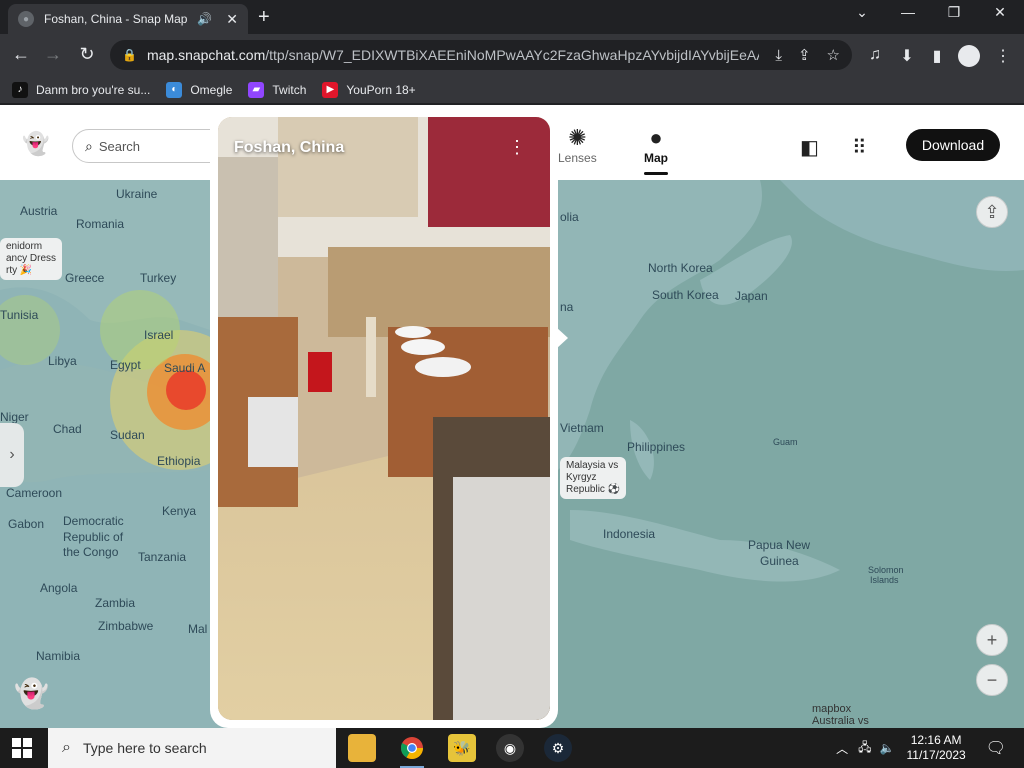 The image size is (1024, 768). Describe the element at coordinates (85, 278) in the screenshot. I see `map-label: Greece` at that location.